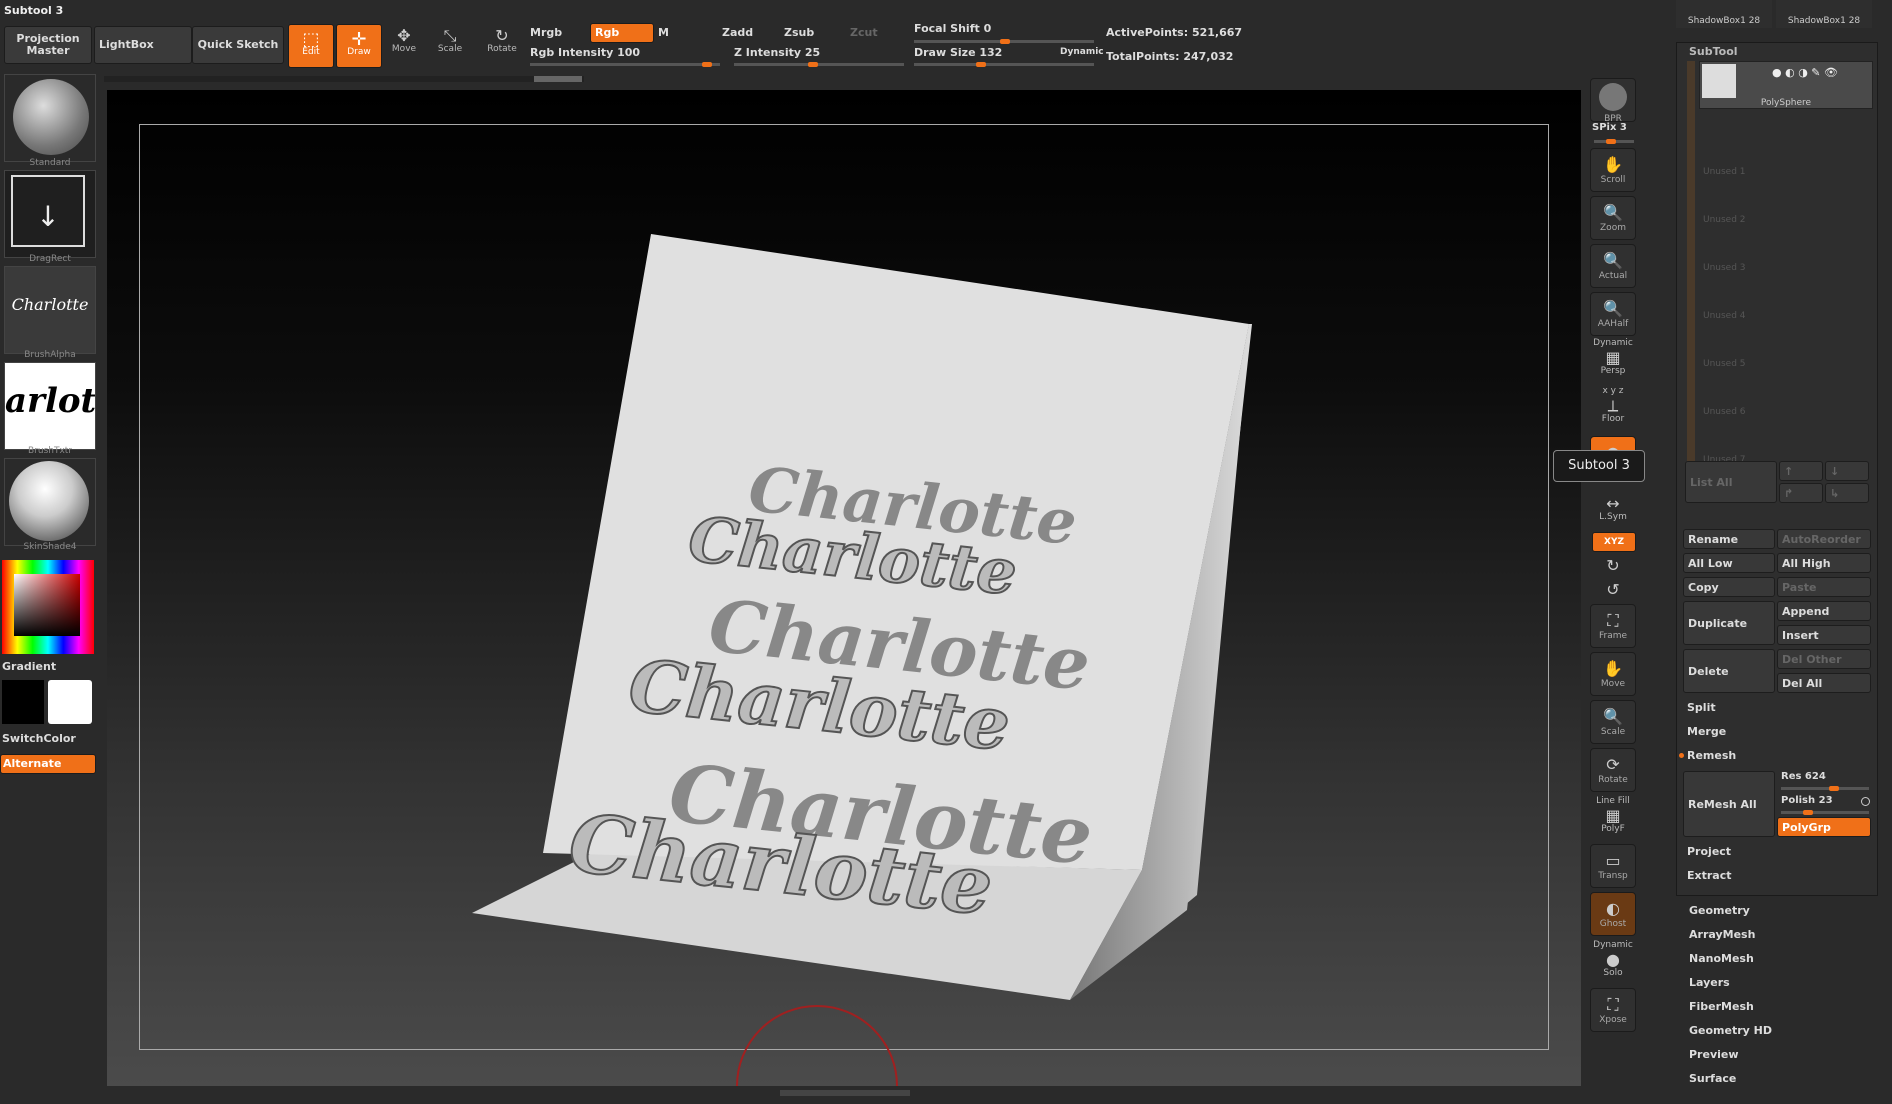  What do you see at coordinates (1824, 611) in the screenshot?
I see `append-button: Append` at bounding box center [1824, 611].